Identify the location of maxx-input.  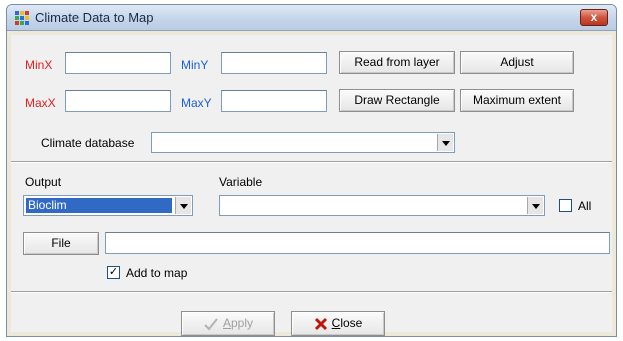
(118, 101).